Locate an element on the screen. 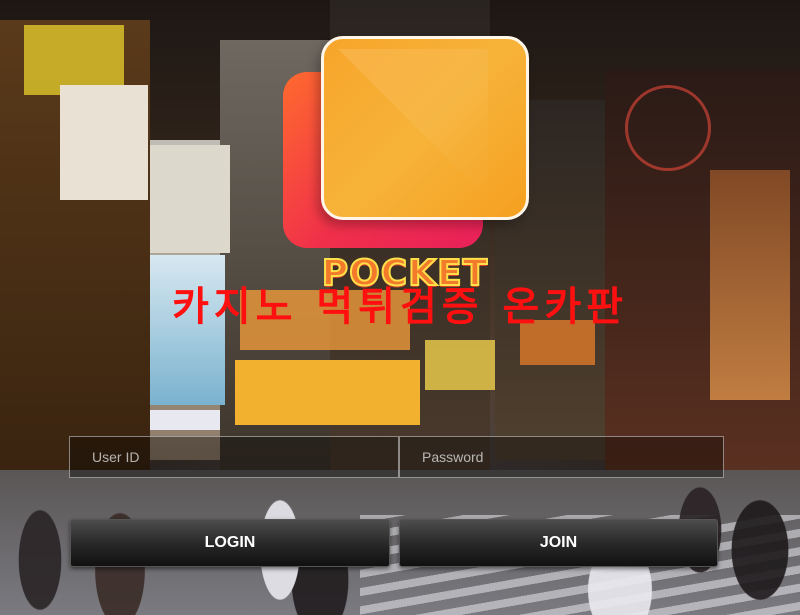 This screenshot has height=615, width=800. page-headline: 카지노 먹튀검증 온카판 is located at coordinates (400, 307).